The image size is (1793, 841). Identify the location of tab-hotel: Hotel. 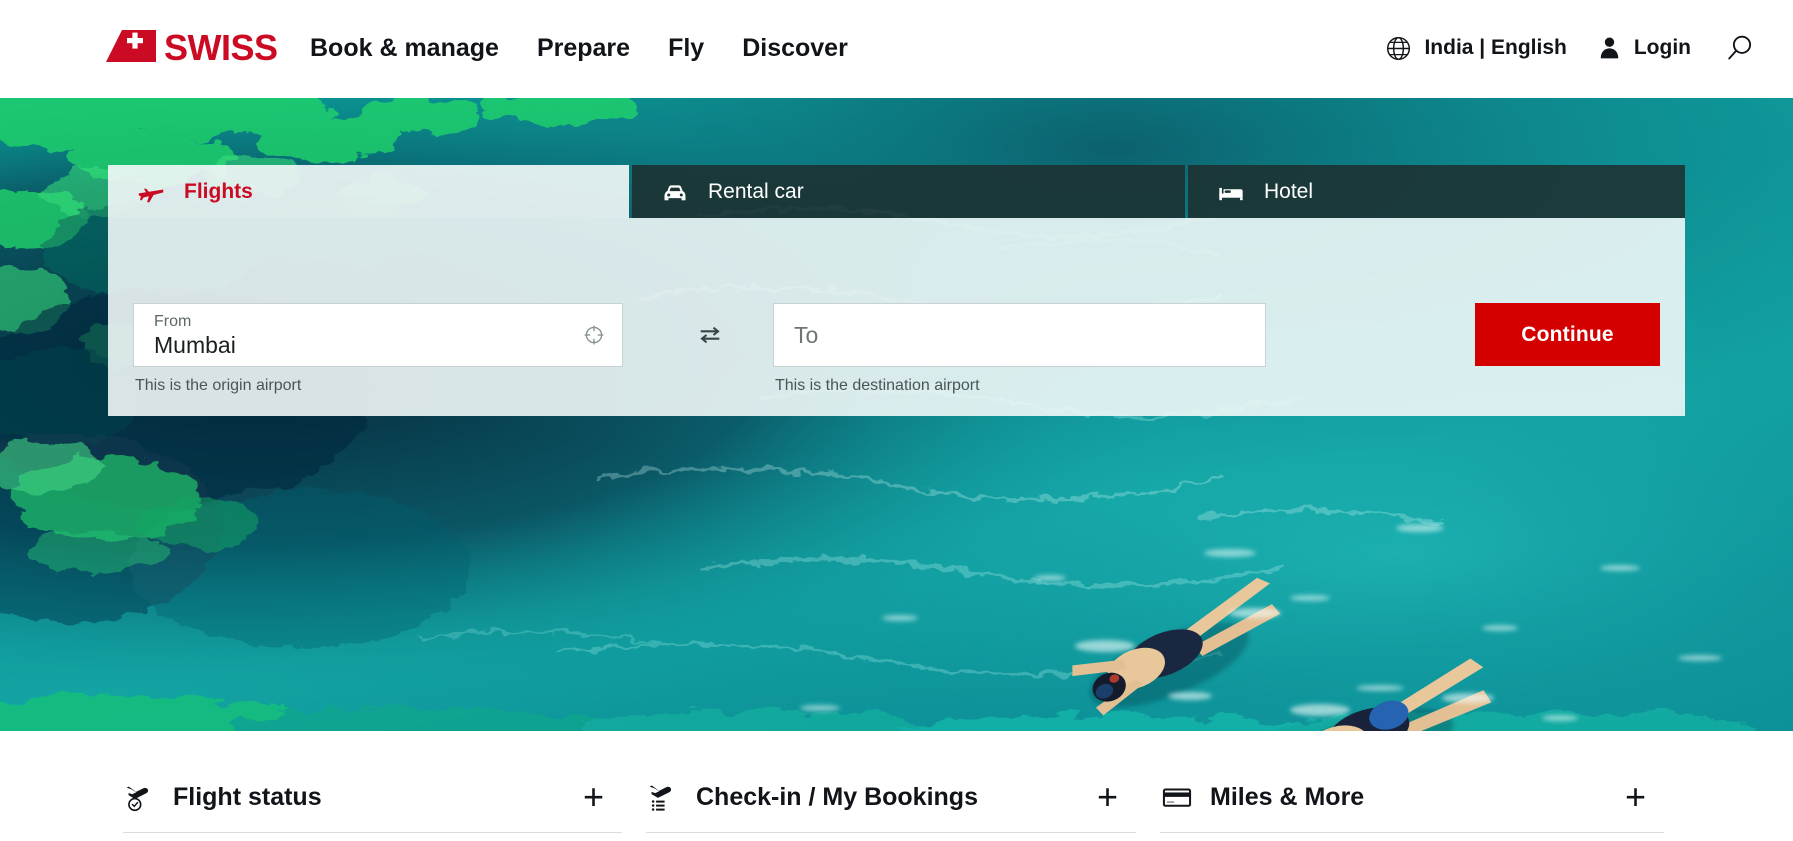
(1436, 191).